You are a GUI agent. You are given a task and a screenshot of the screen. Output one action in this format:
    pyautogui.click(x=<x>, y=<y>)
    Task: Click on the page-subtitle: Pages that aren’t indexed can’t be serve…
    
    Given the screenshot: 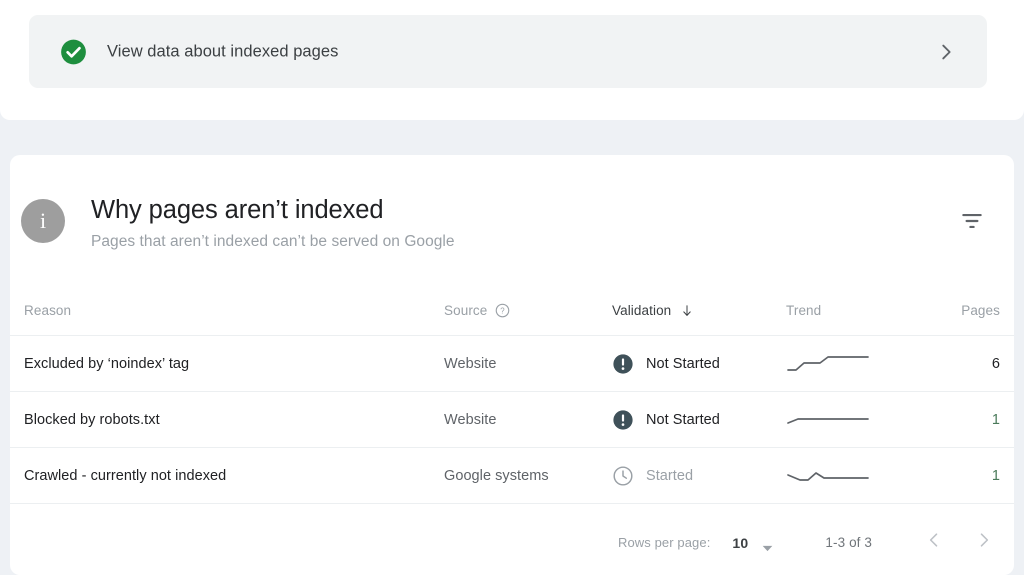 What is the action you would take?
    pyautogui.click(x=273, y=241)
    